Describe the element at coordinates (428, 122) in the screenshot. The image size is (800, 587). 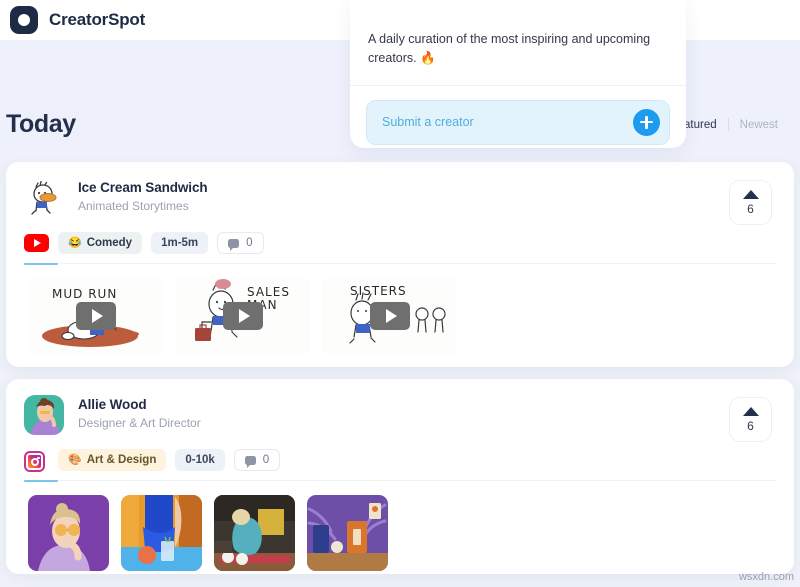
I see `submit-creator-placeholder: Submit a creator` at that location.